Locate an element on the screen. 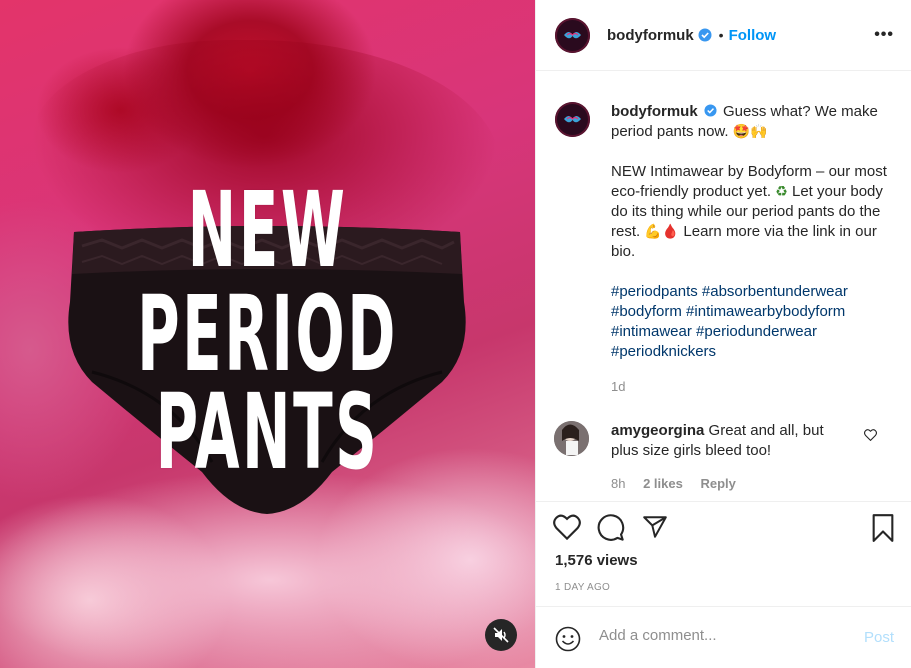 The image size is (911, 668). like-comment-heart-icon is located at coordinates (870, 435).